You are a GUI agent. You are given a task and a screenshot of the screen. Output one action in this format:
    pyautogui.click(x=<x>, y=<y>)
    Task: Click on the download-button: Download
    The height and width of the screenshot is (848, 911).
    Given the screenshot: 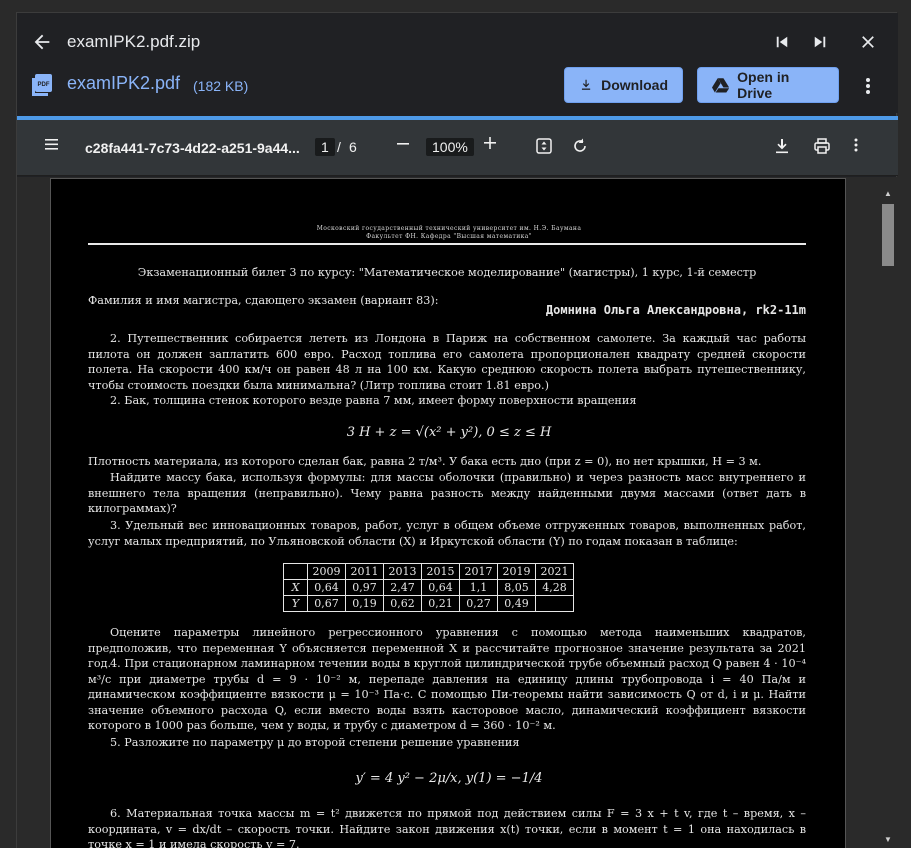 What is the action you would take?
    pyautogui.click(x=623, y=85)
    